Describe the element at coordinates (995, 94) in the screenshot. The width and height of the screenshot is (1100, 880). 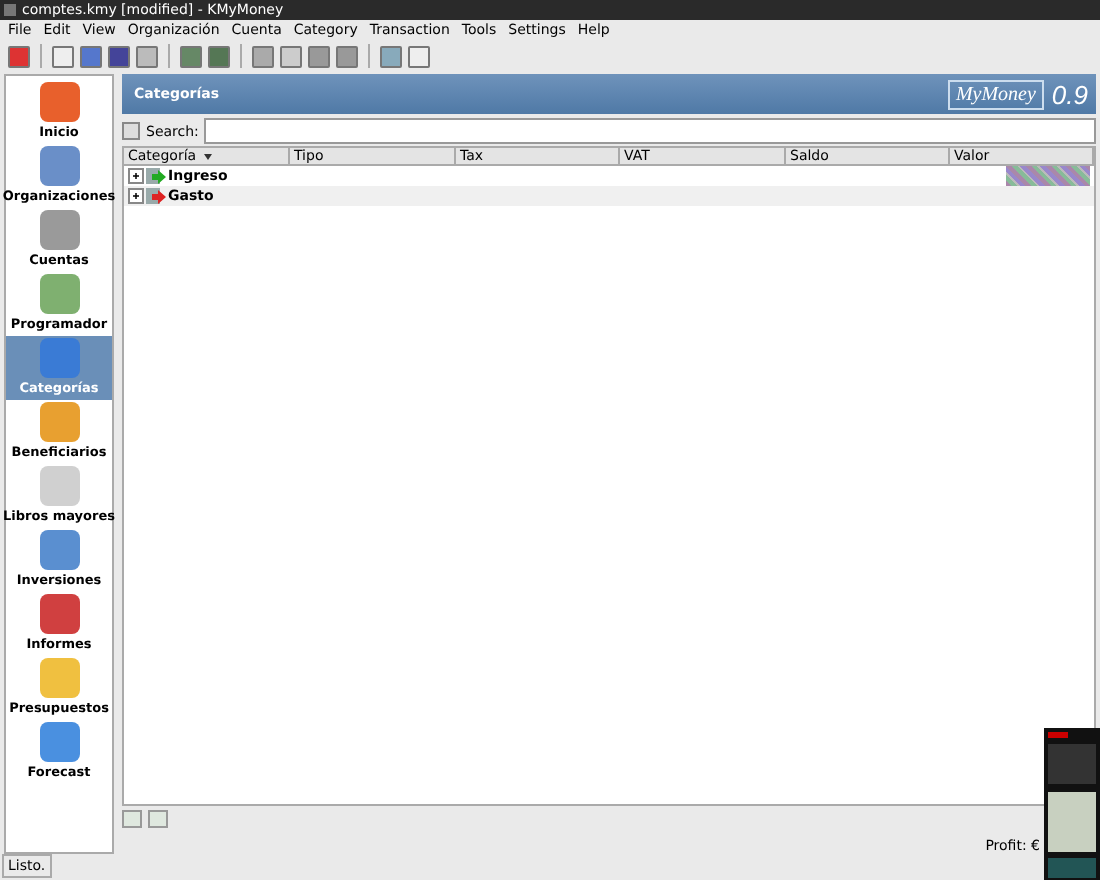
I see `logo: MyMoney` at that location.